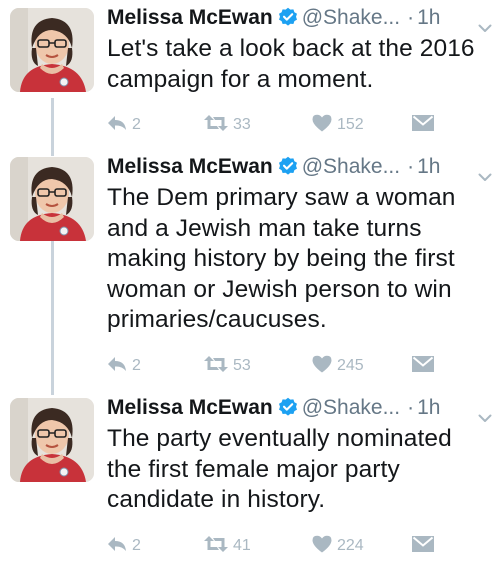 This screenshot has width=500, height=569. What do you see at coordinates (350, 545) in the screenshot?
I see `like-count: 224` at bounding box center [350, 545].